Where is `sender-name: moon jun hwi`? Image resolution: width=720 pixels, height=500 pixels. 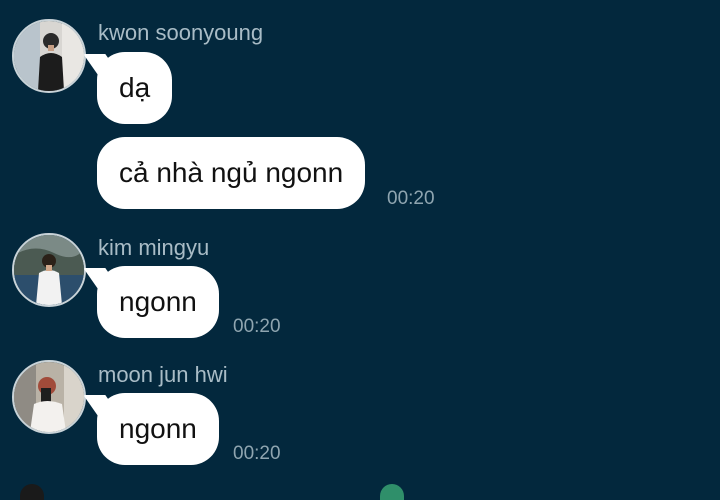
sender-name: moon jun hwi is located at coordinates (163, 374).